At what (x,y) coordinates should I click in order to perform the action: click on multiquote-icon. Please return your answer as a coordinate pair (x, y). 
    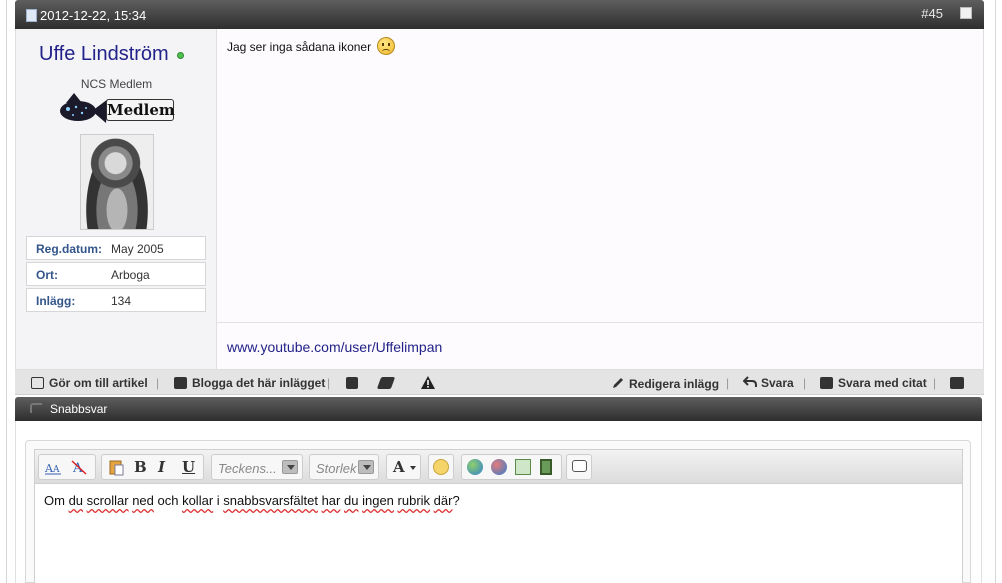
    Looking at the image, I should click on (957, 383).